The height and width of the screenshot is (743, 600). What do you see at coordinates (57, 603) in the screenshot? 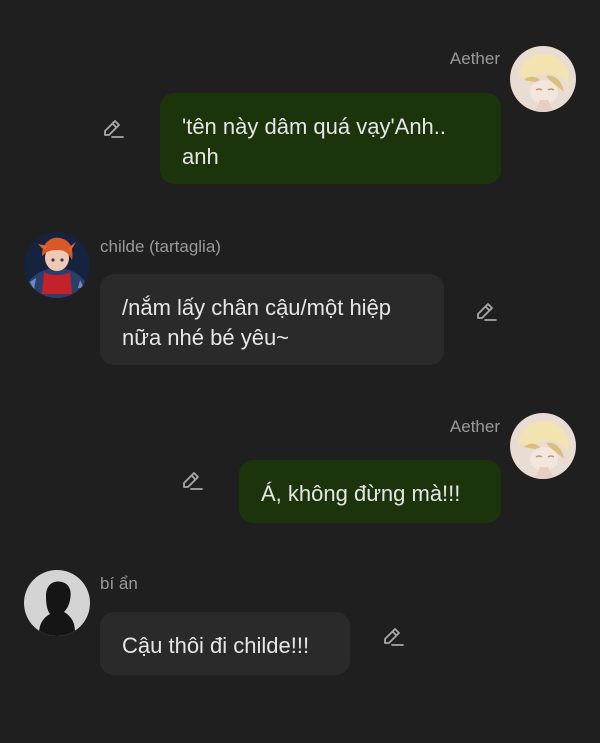
I see `silhouette-avatar-icon` at bounding box center [57, 603].